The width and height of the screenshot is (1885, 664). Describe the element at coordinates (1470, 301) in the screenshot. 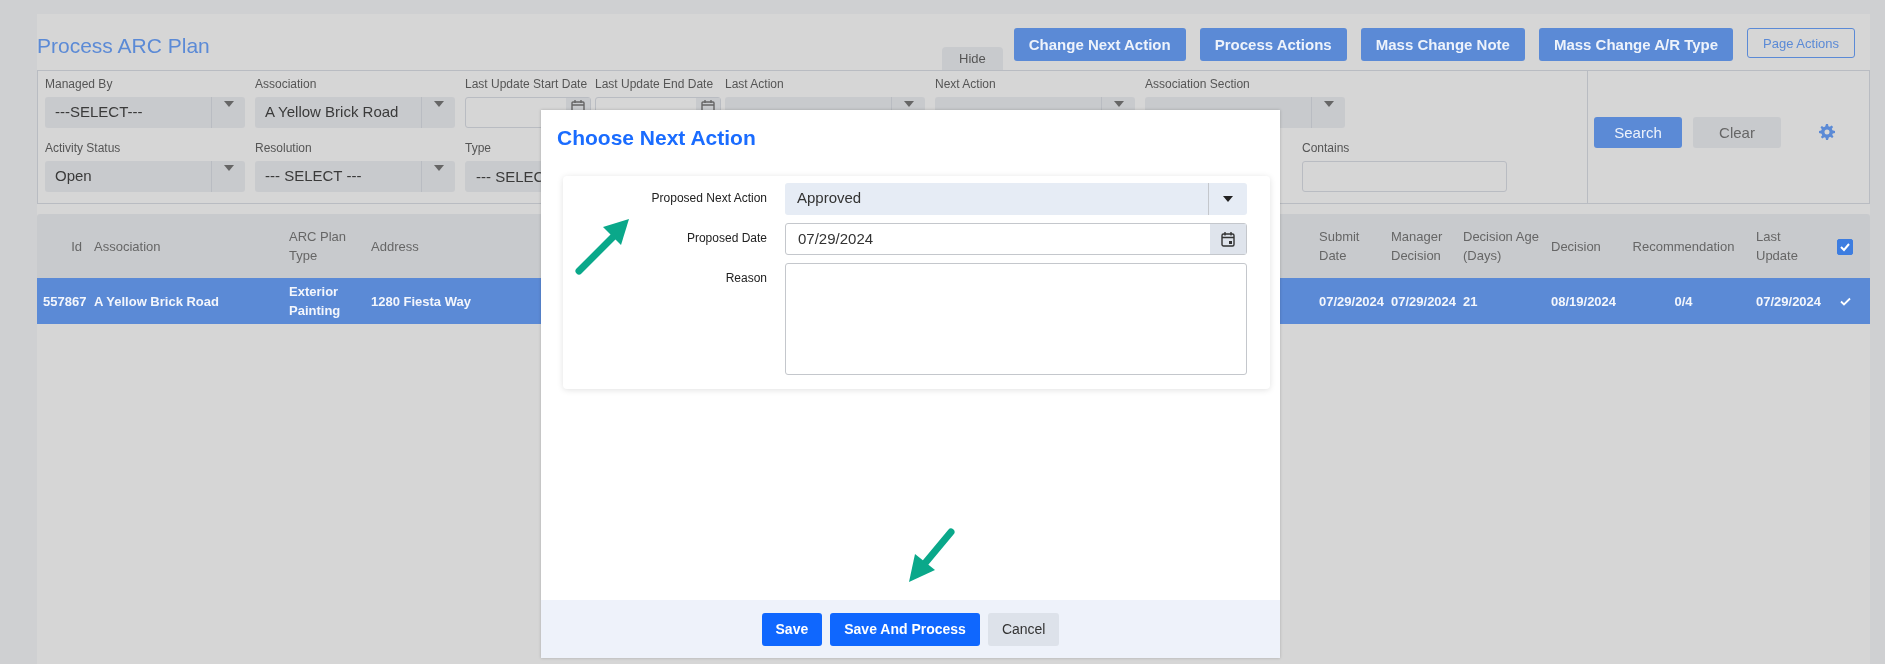

I see `table-cell-text: 21` at that location.